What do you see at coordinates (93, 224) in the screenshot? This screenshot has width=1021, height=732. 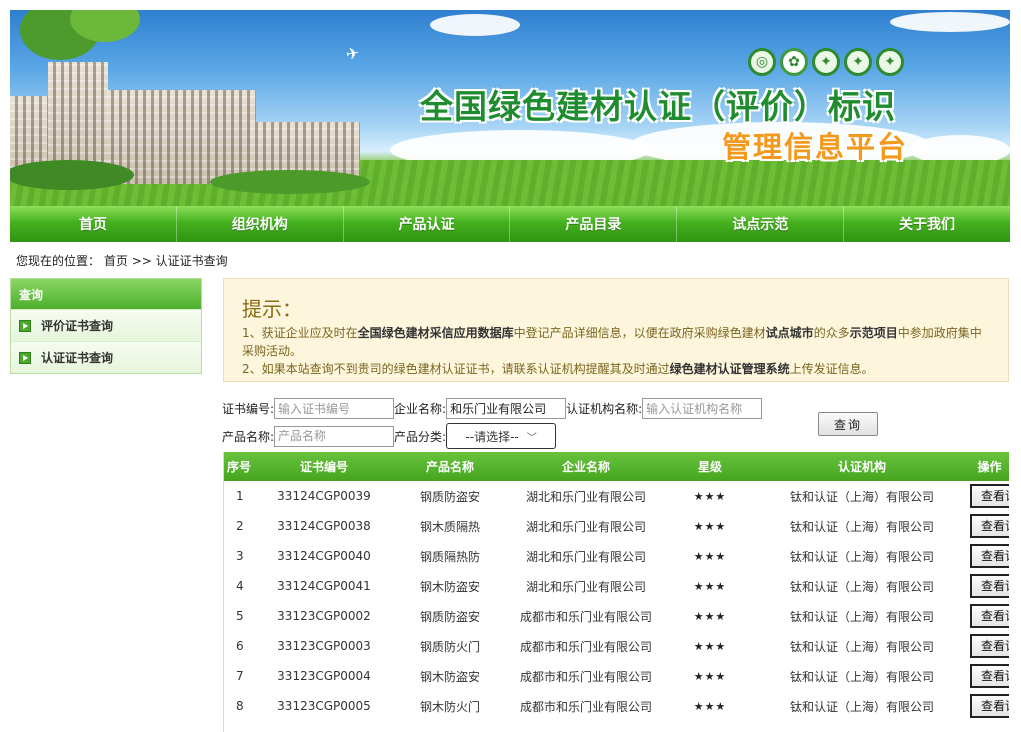 I see `nav-item-home: 首页` at bounding box center [93, 224].